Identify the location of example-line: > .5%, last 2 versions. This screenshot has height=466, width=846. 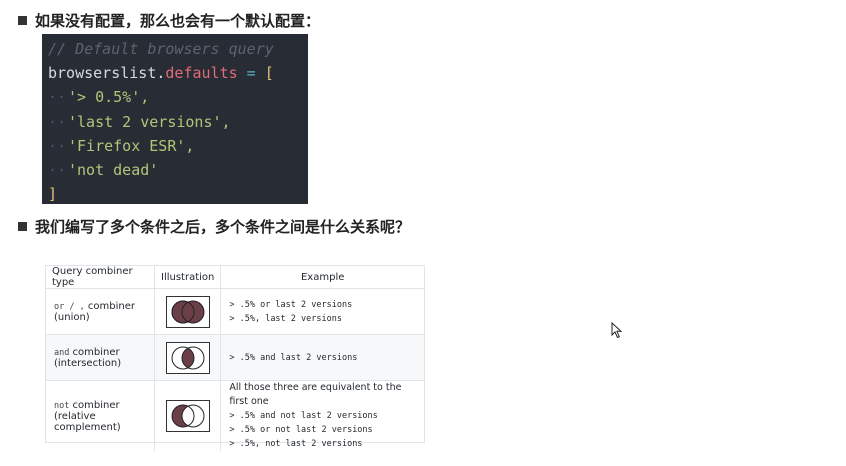
(285, 318).